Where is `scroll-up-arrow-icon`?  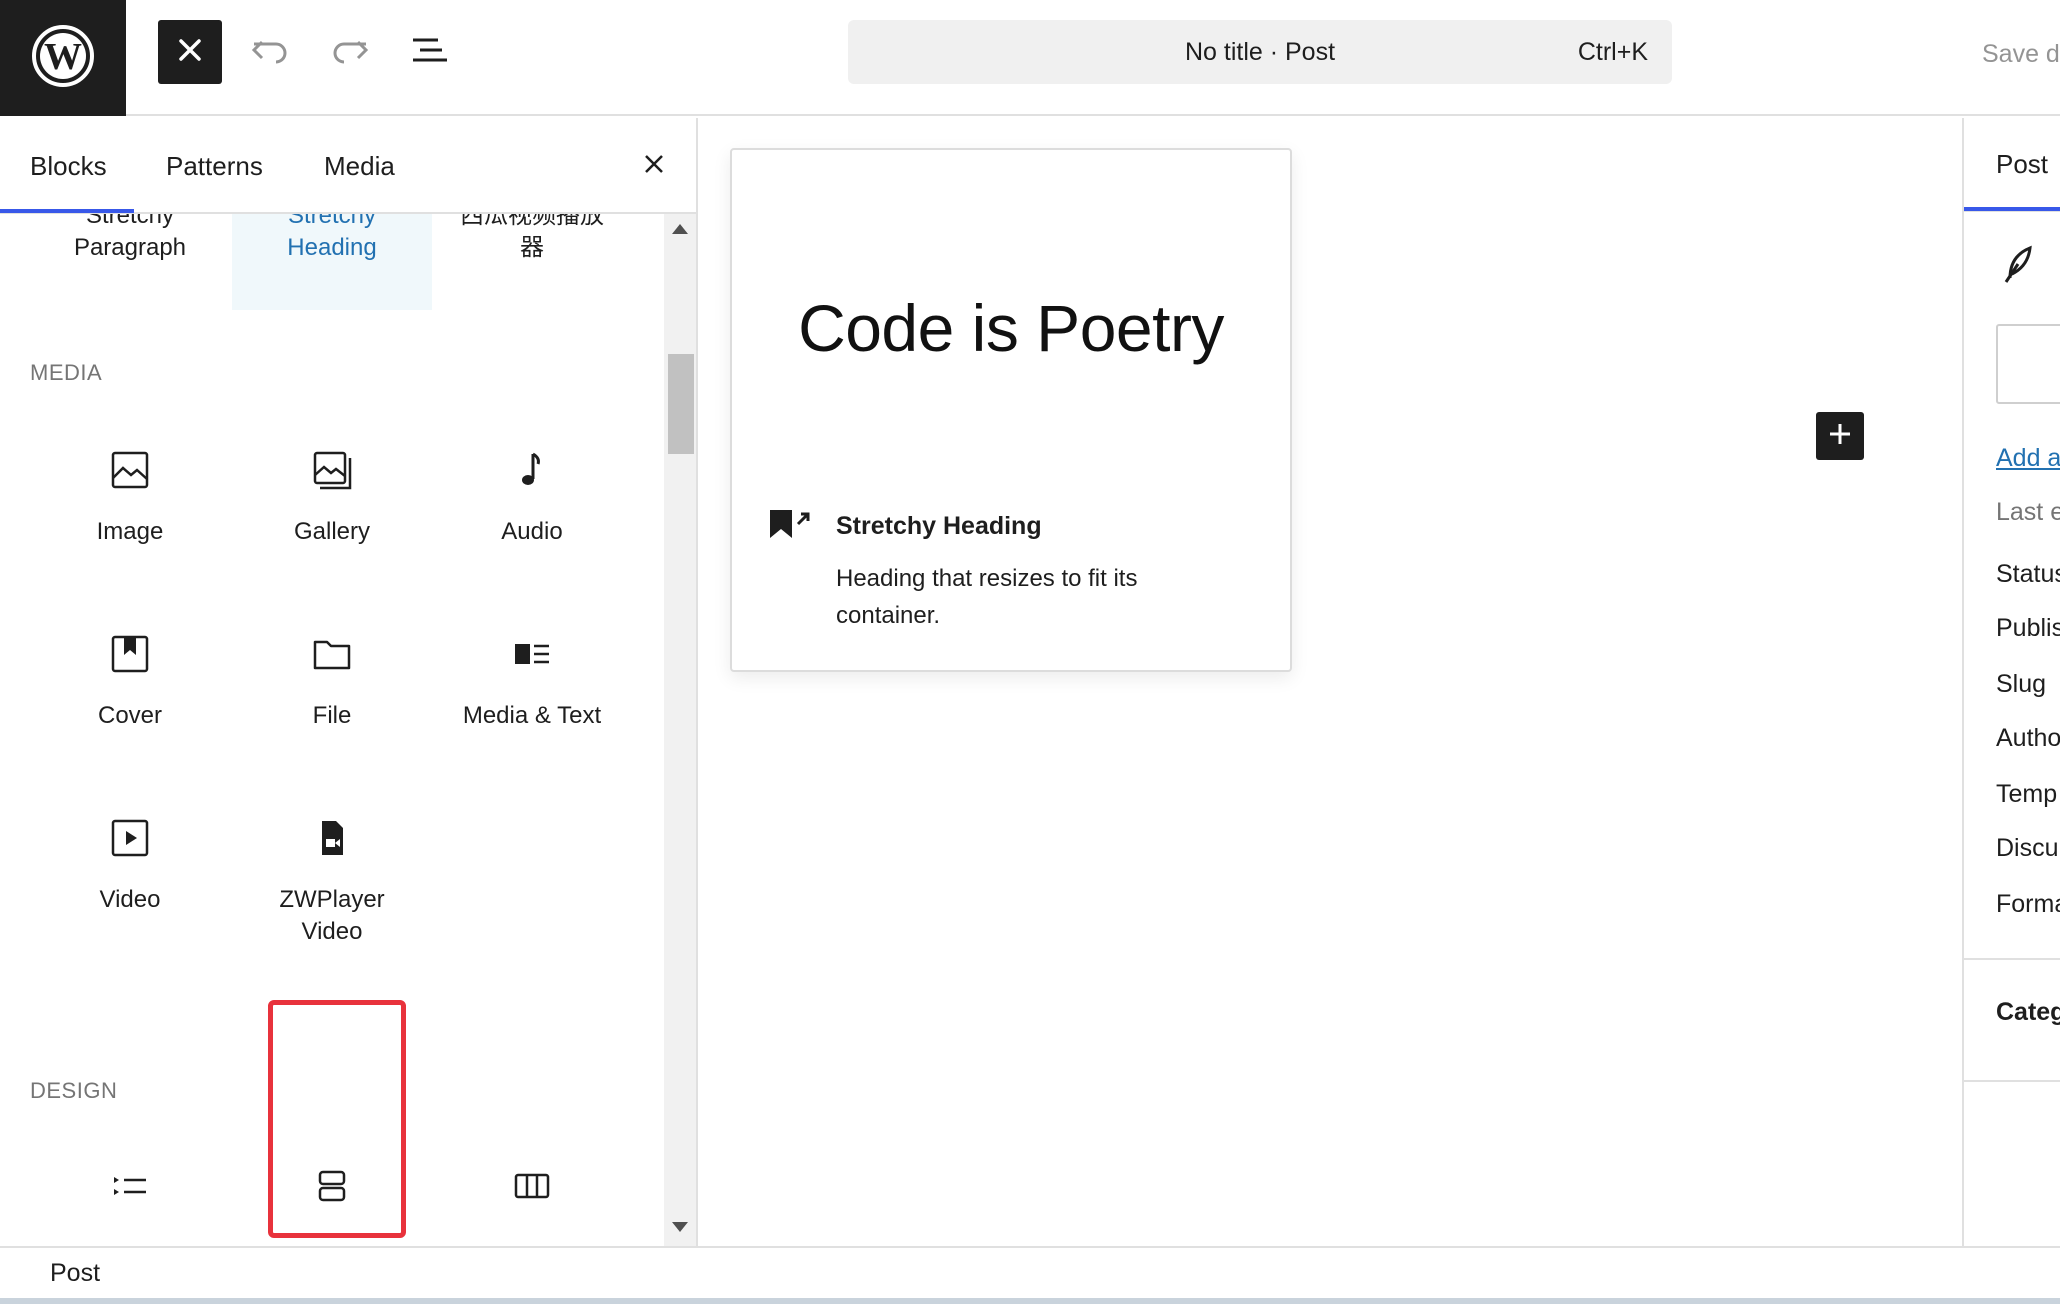
scroll-up-arrow-icon is located at coordinates (680, 229).